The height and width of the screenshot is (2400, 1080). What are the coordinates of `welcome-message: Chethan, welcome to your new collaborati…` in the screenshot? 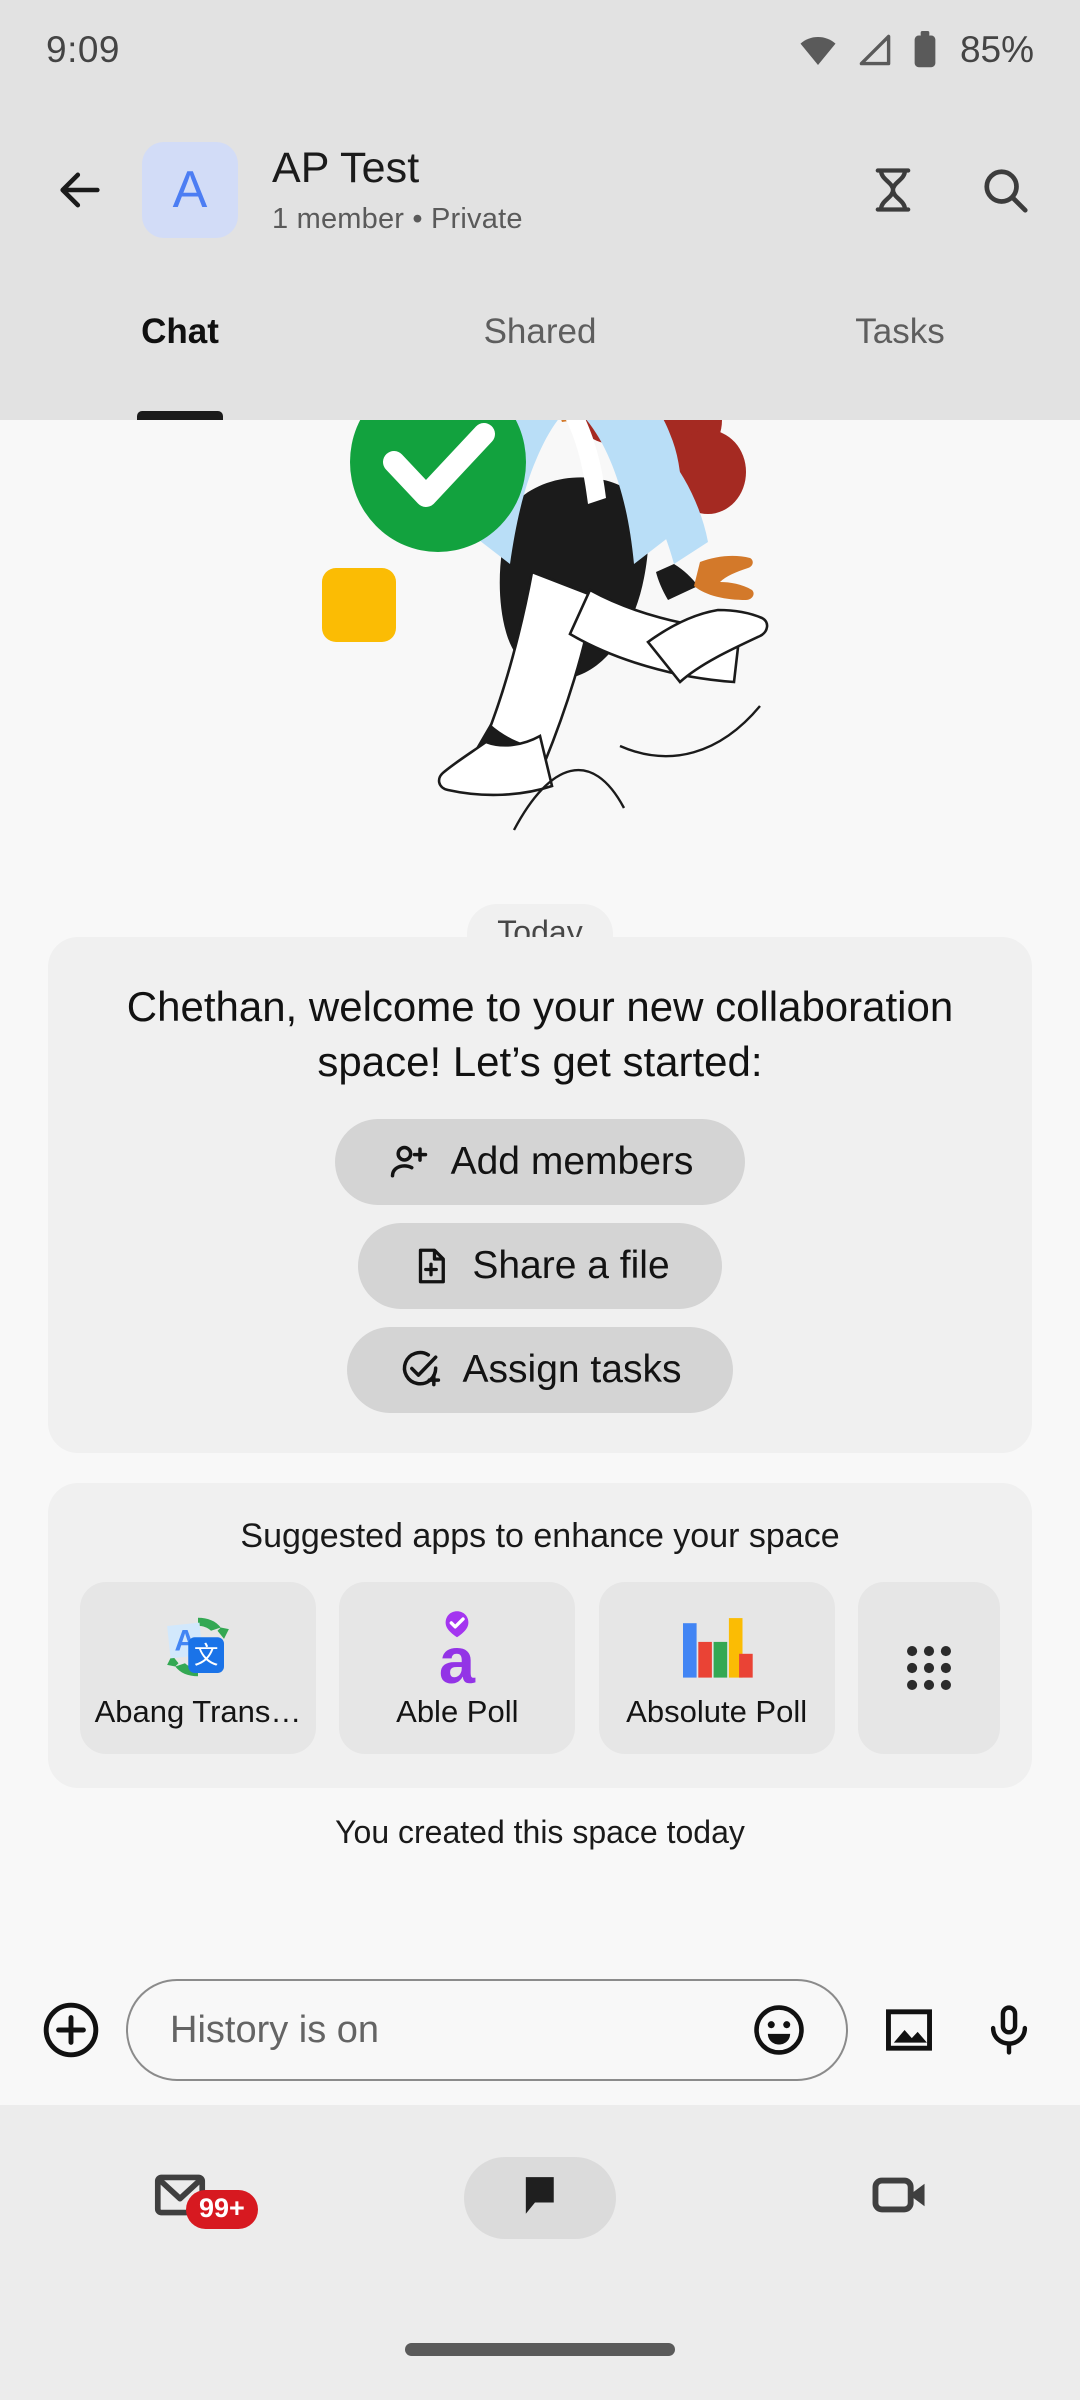 It's located at (540, 1034).